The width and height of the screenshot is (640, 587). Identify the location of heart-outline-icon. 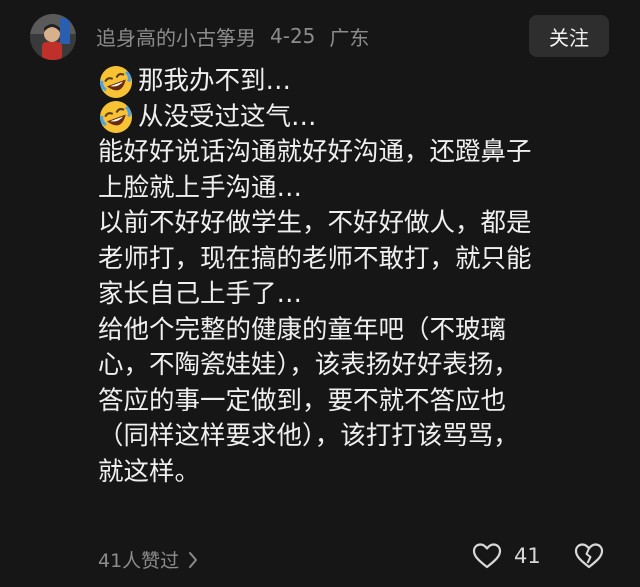
(487, 556).